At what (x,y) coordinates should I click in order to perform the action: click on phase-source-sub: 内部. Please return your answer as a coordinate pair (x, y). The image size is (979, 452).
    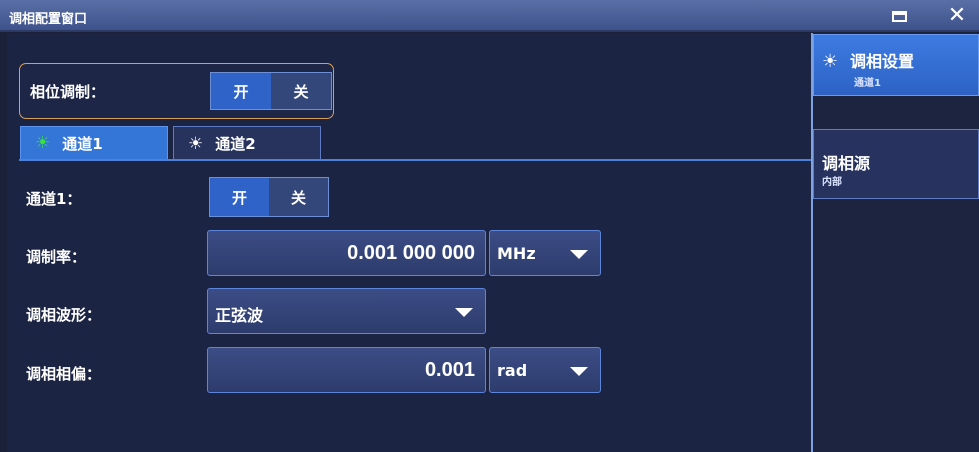
    Looking at the image, I should click on (832, 182).